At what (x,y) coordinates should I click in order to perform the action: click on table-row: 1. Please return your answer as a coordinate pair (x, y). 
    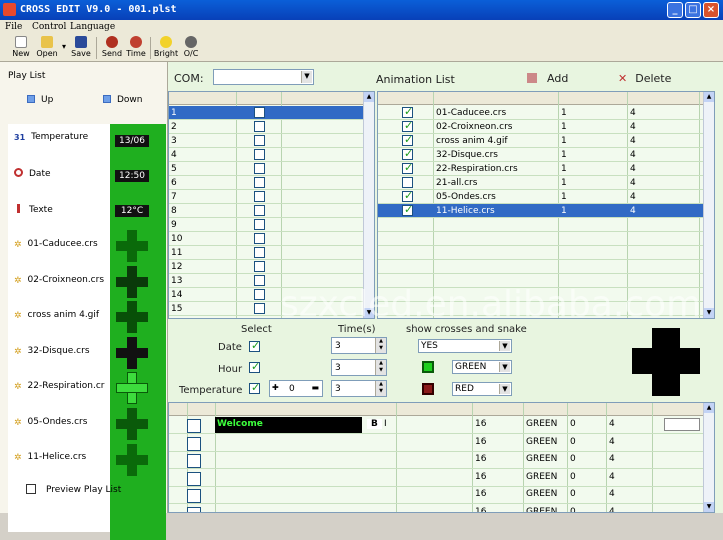
    Looking at the image, I should click on (271, 113).